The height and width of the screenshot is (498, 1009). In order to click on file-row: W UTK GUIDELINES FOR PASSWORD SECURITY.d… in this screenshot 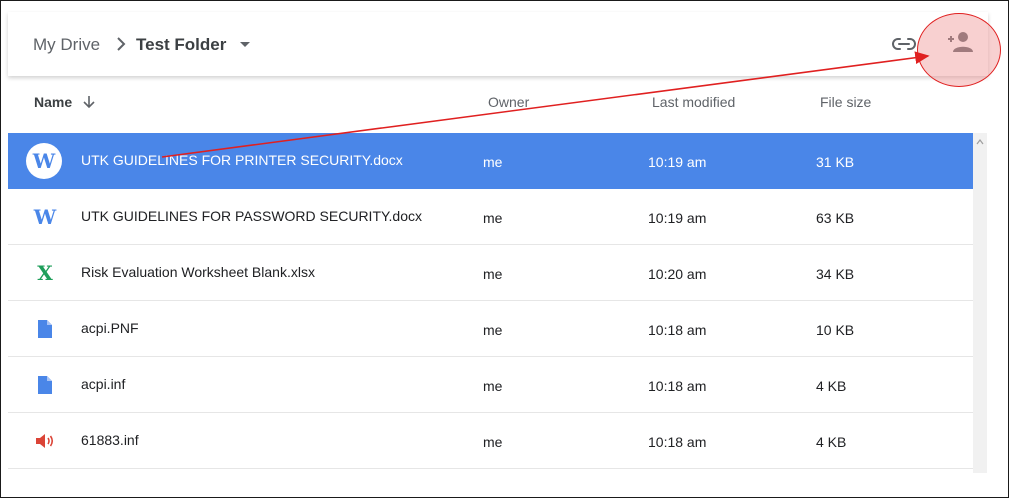, I will do `click(490, 217)`.